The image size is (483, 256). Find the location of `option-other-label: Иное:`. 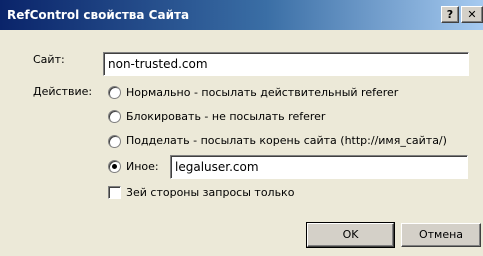

option-other-label: Иное: is located at coordinates (142, 166).